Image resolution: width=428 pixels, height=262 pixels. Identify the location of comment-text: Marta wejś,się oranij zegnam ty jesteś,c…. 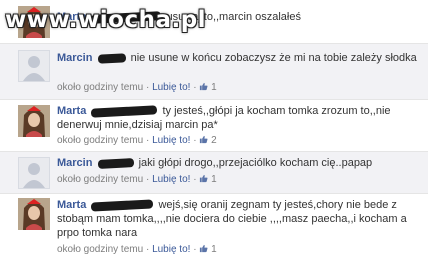
(238, 219).